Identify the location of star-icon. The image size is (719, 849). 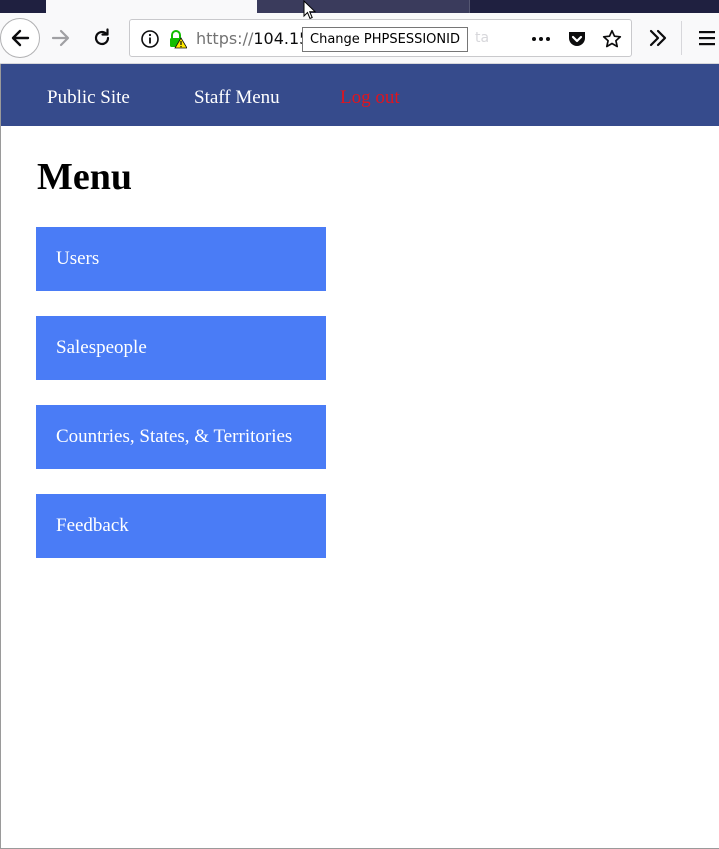
(612, 39).